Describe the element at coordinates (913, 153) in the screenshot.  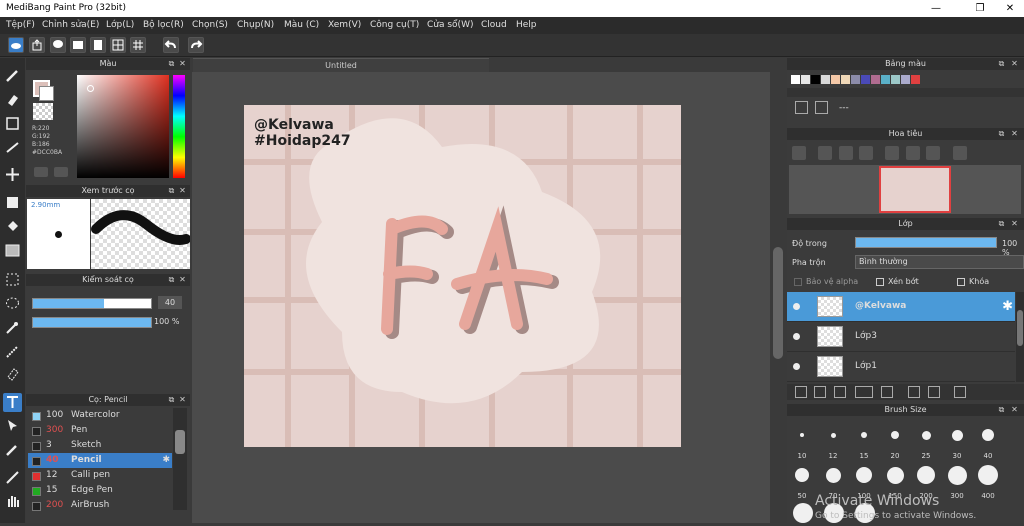
I see `flip-icon` at that location.